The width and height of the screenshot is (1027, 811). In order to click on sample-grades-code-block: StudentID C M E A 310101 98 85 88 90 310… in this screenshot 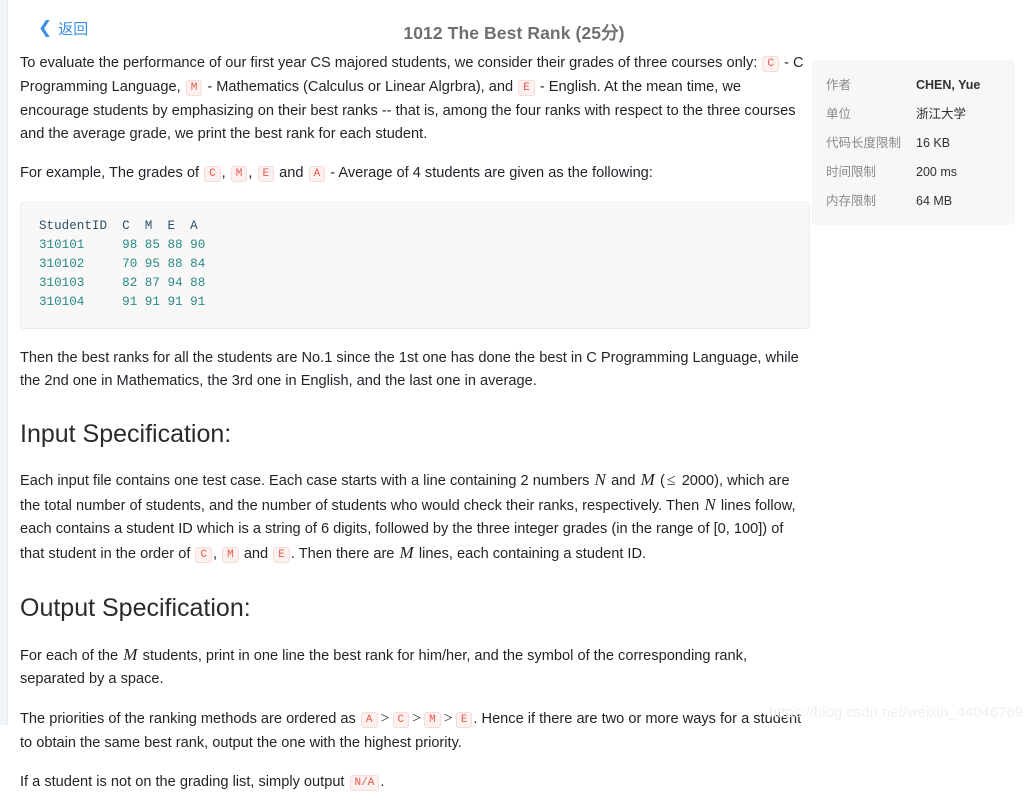, I will do `click(415, 265)`.